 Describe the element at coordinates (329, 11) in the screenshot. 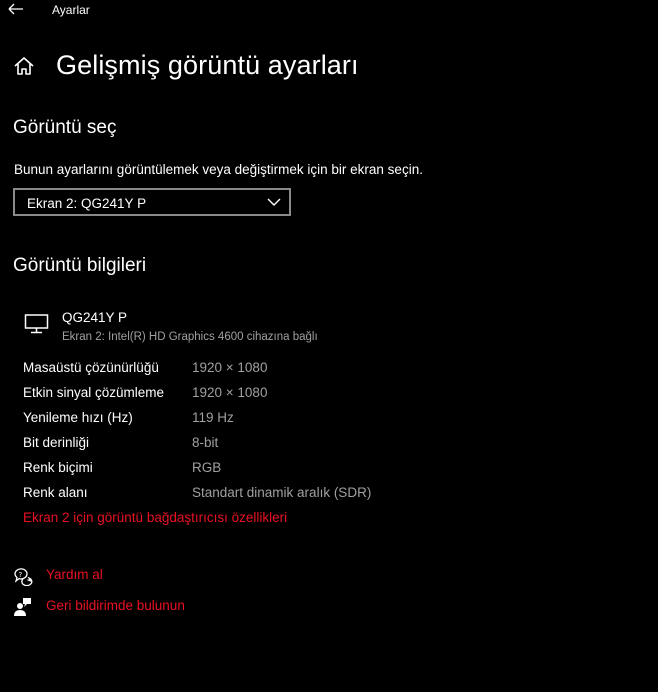

I see `title-bar: Ayarlar` at that location.